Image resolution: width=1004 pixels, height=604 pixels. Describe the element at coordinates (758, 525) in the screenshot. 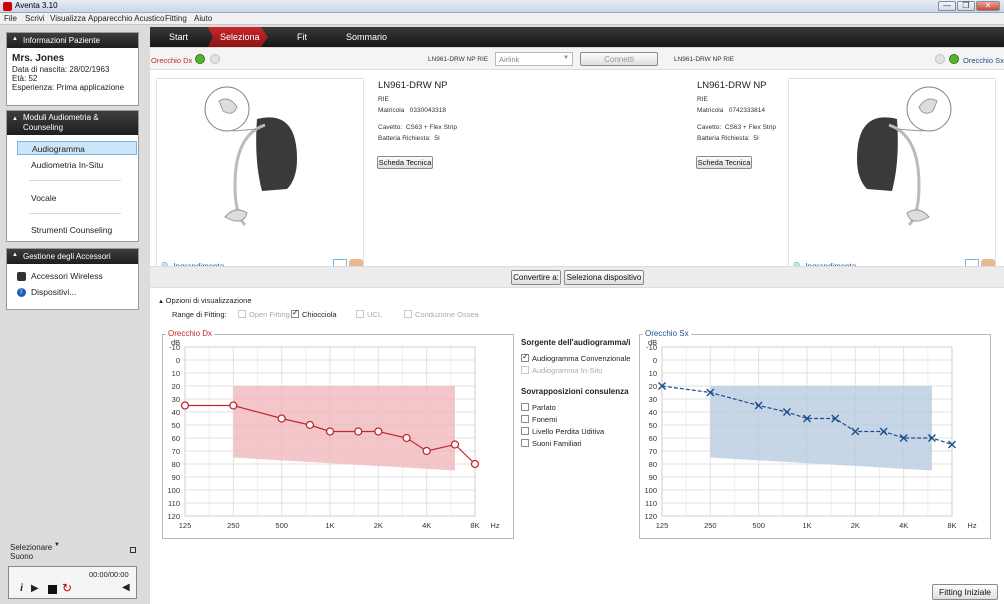

I see `x-tick-label: 500` at that location.